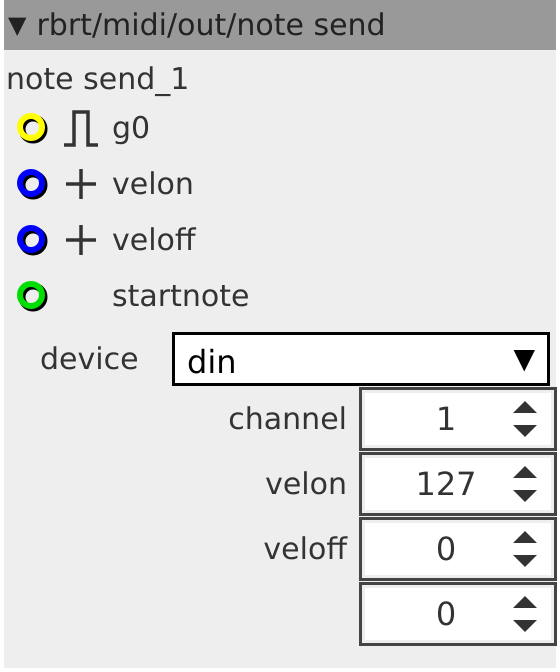 The image size is (560, 672). Describe the element at coordinates (153, 184) in the screenshot. I see `port-label: velon` at that location.